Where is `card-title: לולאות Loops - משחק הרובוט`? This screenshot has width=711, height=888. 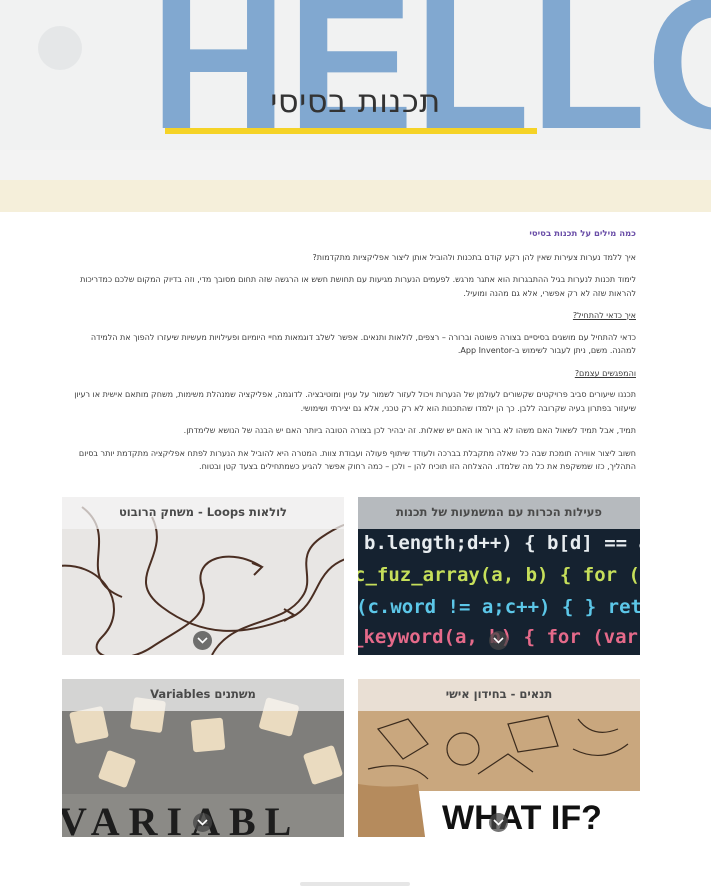 card-title: לולאות Loops - משחק הרובוט is located at coordinates (202, 512).